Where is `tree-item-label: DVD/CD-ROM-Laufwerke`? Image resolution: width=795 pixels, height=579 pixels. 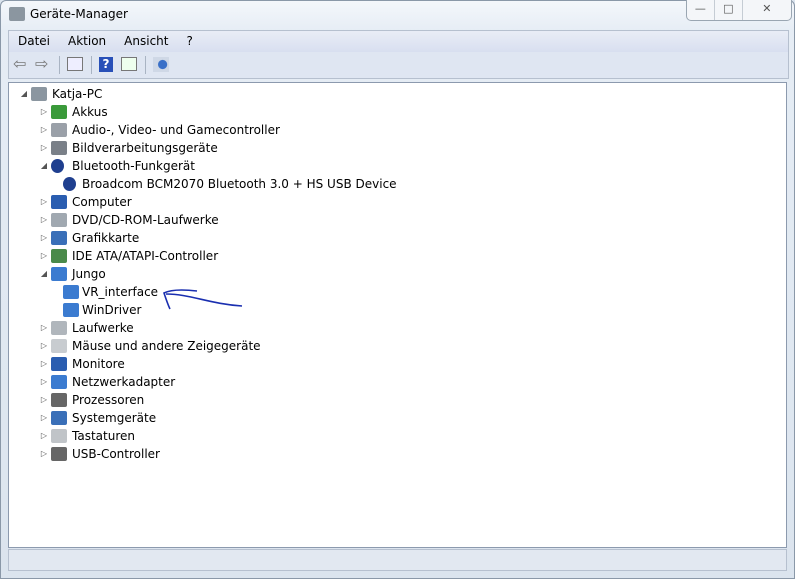 tree-item-label: DVD/CD-ROM-Laufwerke is located at coordinates (145, 220).